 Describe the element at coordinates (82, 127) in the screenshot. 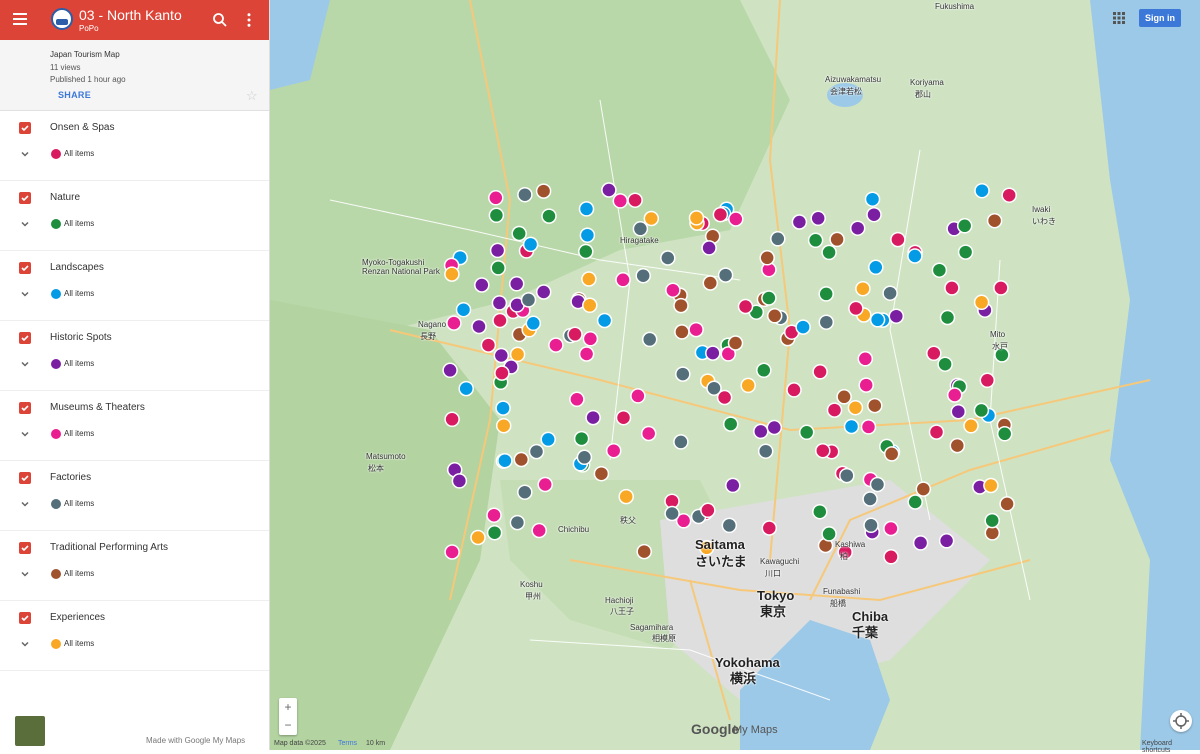

I see `layer-name: Onsen & Spas` at that location.